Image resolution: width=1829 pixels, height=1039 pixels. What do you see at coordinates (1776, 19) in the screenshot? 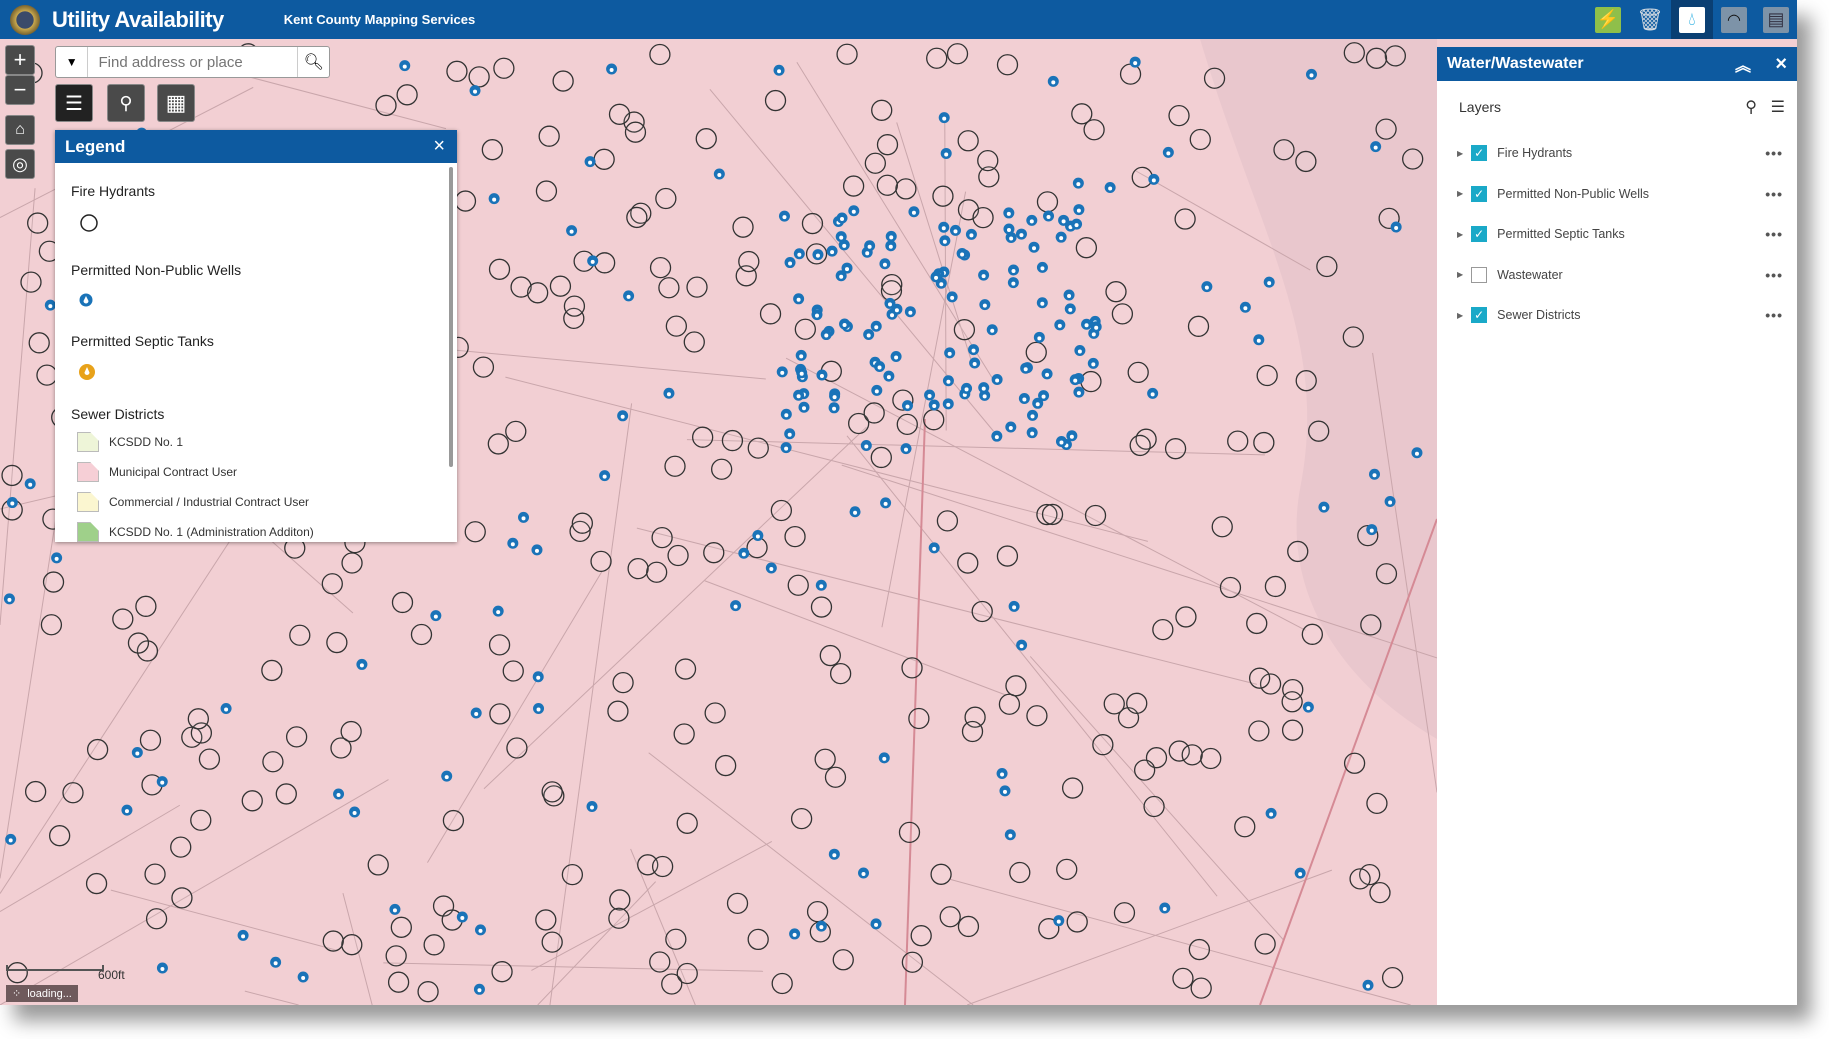
I see `map-widget-button: ▤` at bounding box center [1776, 19].